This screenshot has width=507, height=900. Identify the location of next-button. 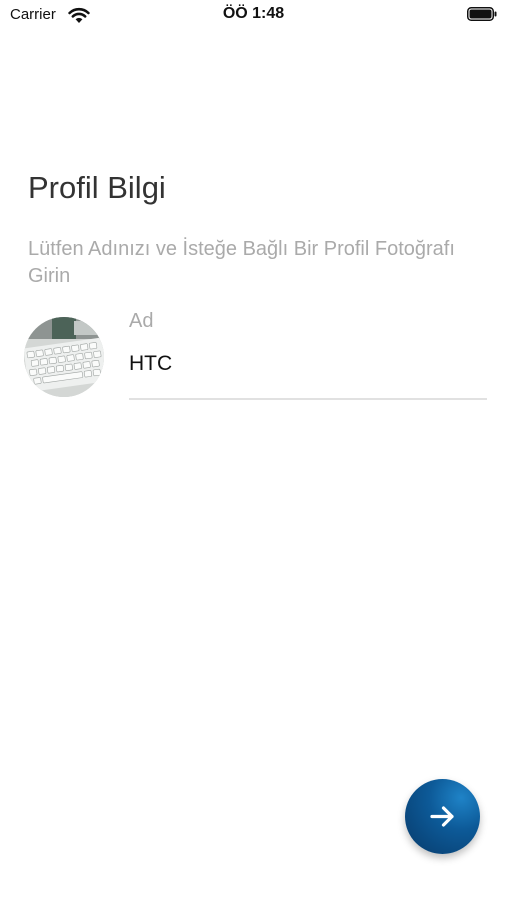
(442, 816).